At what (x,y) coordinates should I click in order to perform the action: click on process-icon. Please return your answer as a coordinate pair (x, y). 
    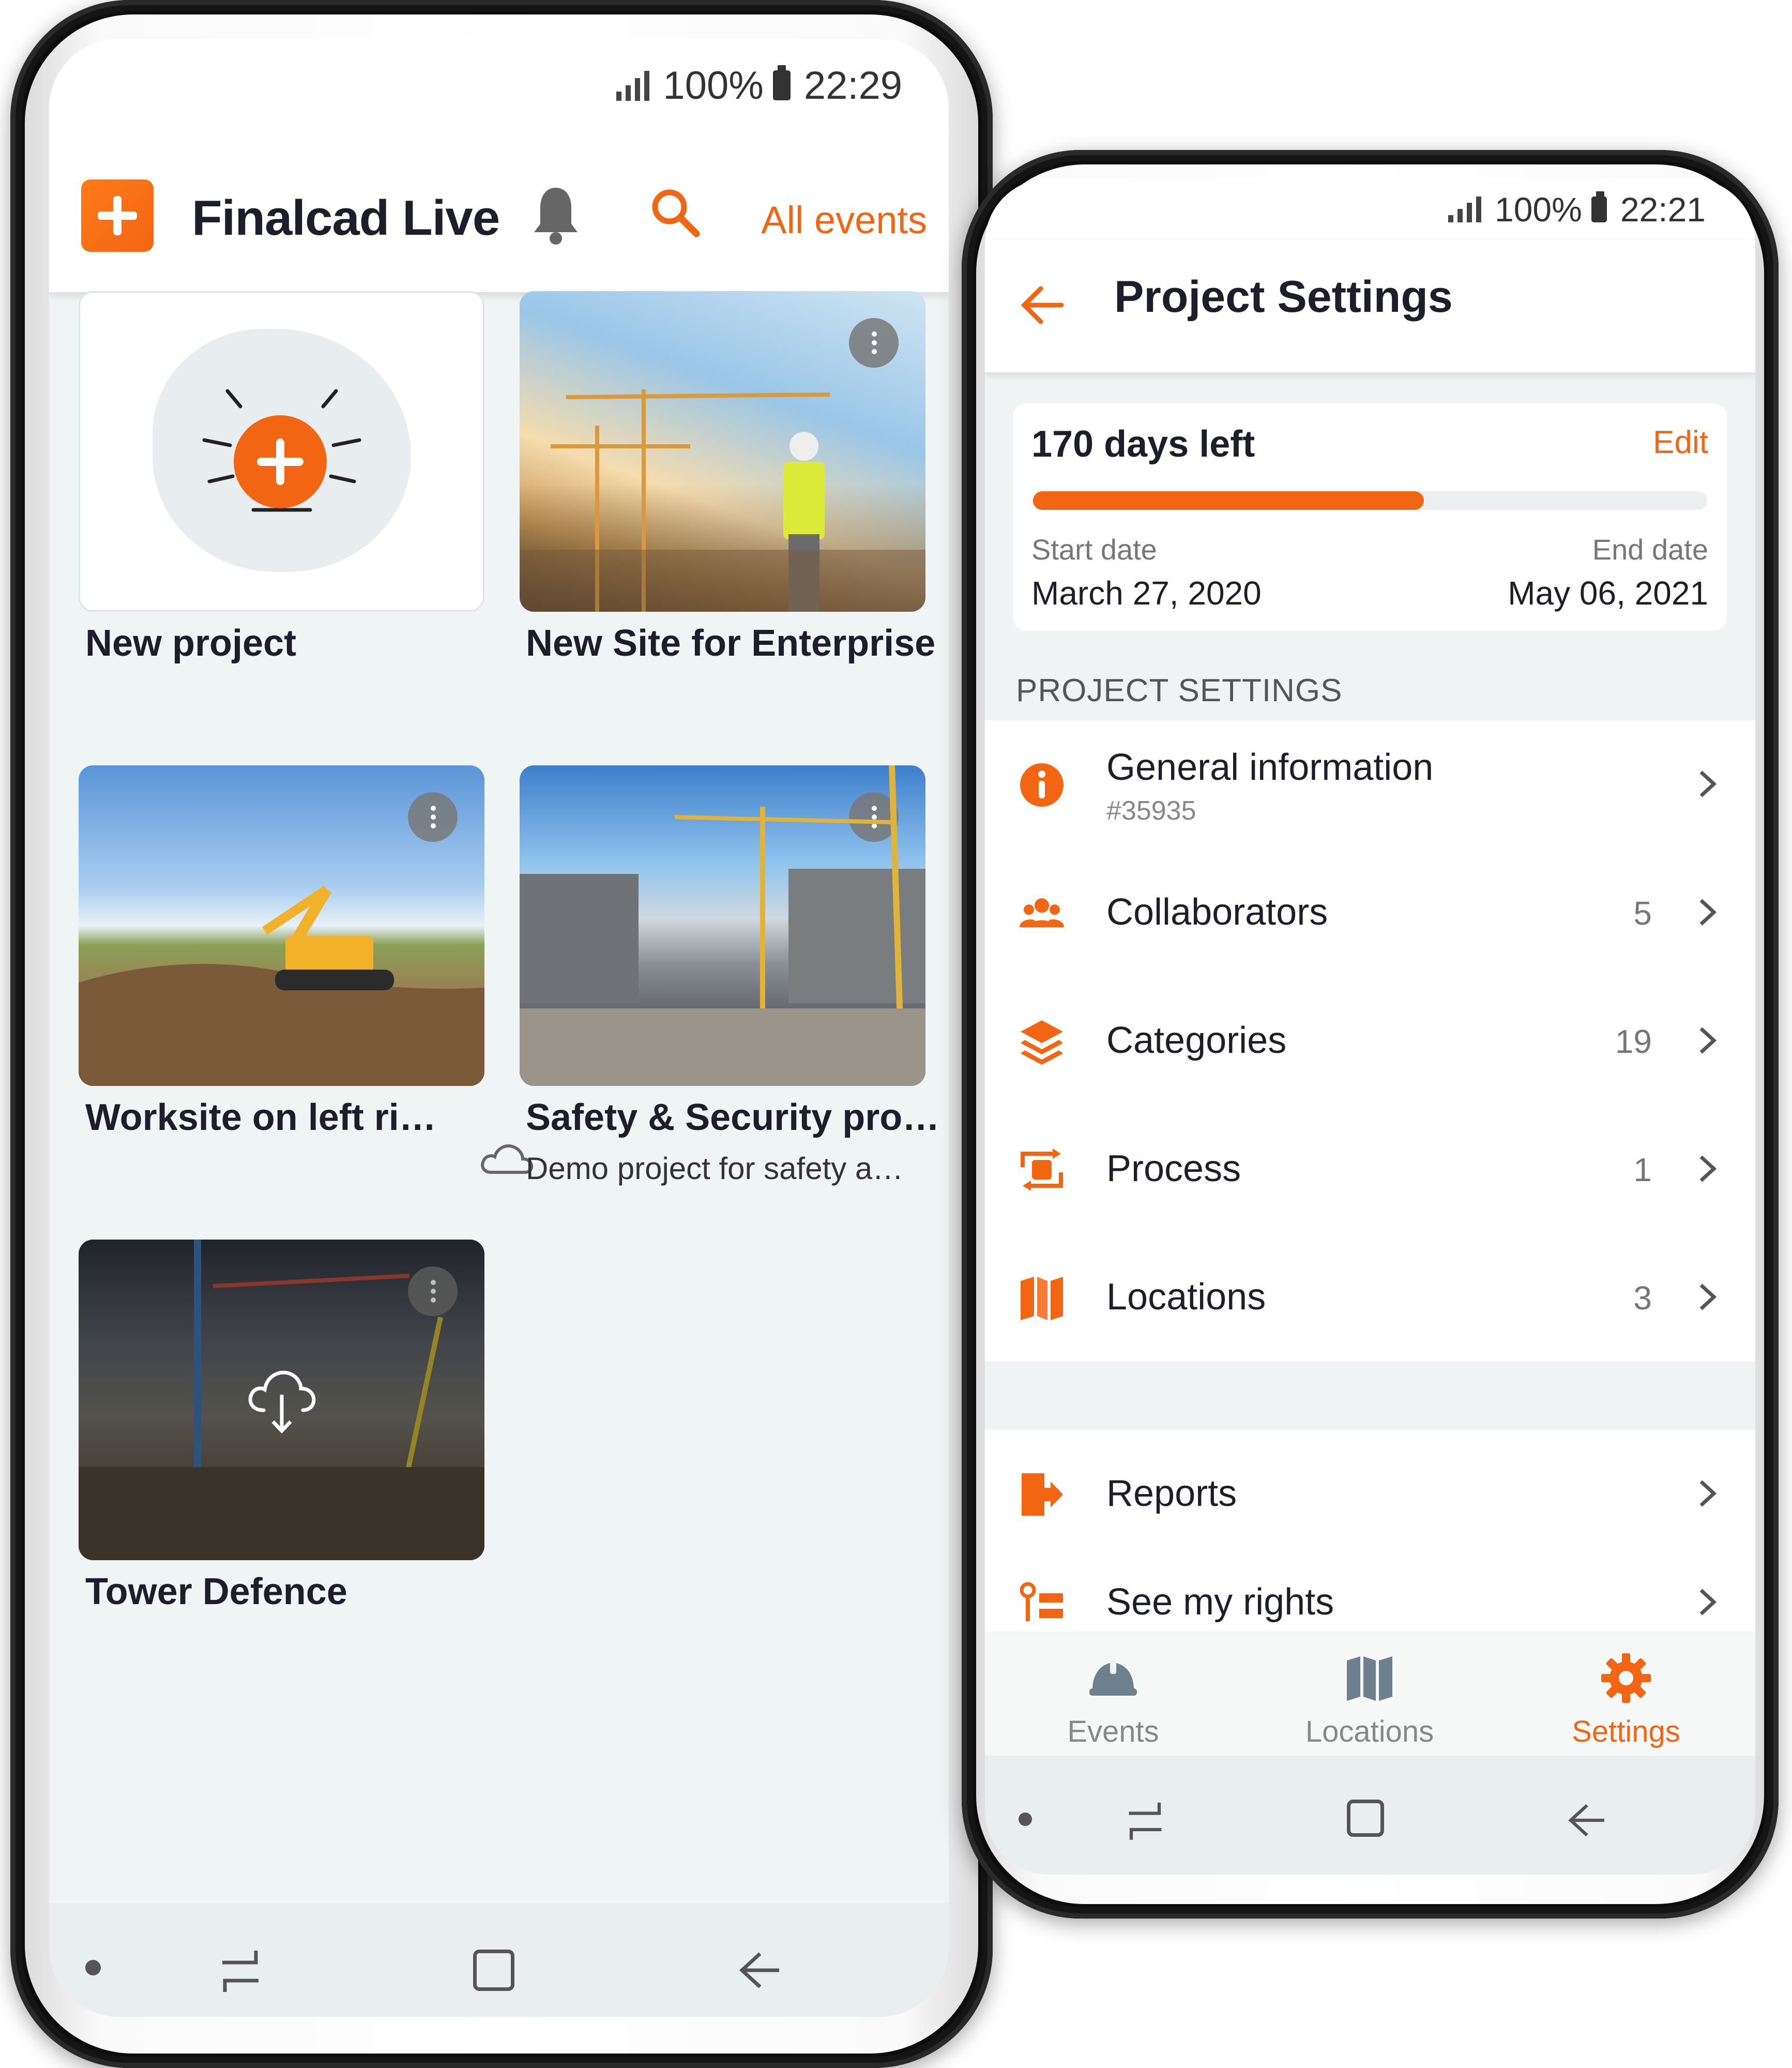
    Looking at the image, I should click on (1042, 1170).